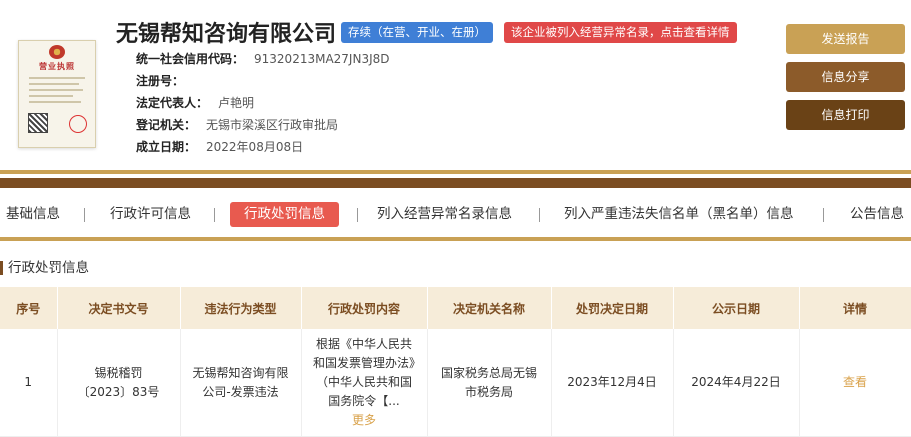  Describe the element at coordinates (736, 383) in the screenshot. I see `cell-publish-date: 2024年4月22日` at that location.